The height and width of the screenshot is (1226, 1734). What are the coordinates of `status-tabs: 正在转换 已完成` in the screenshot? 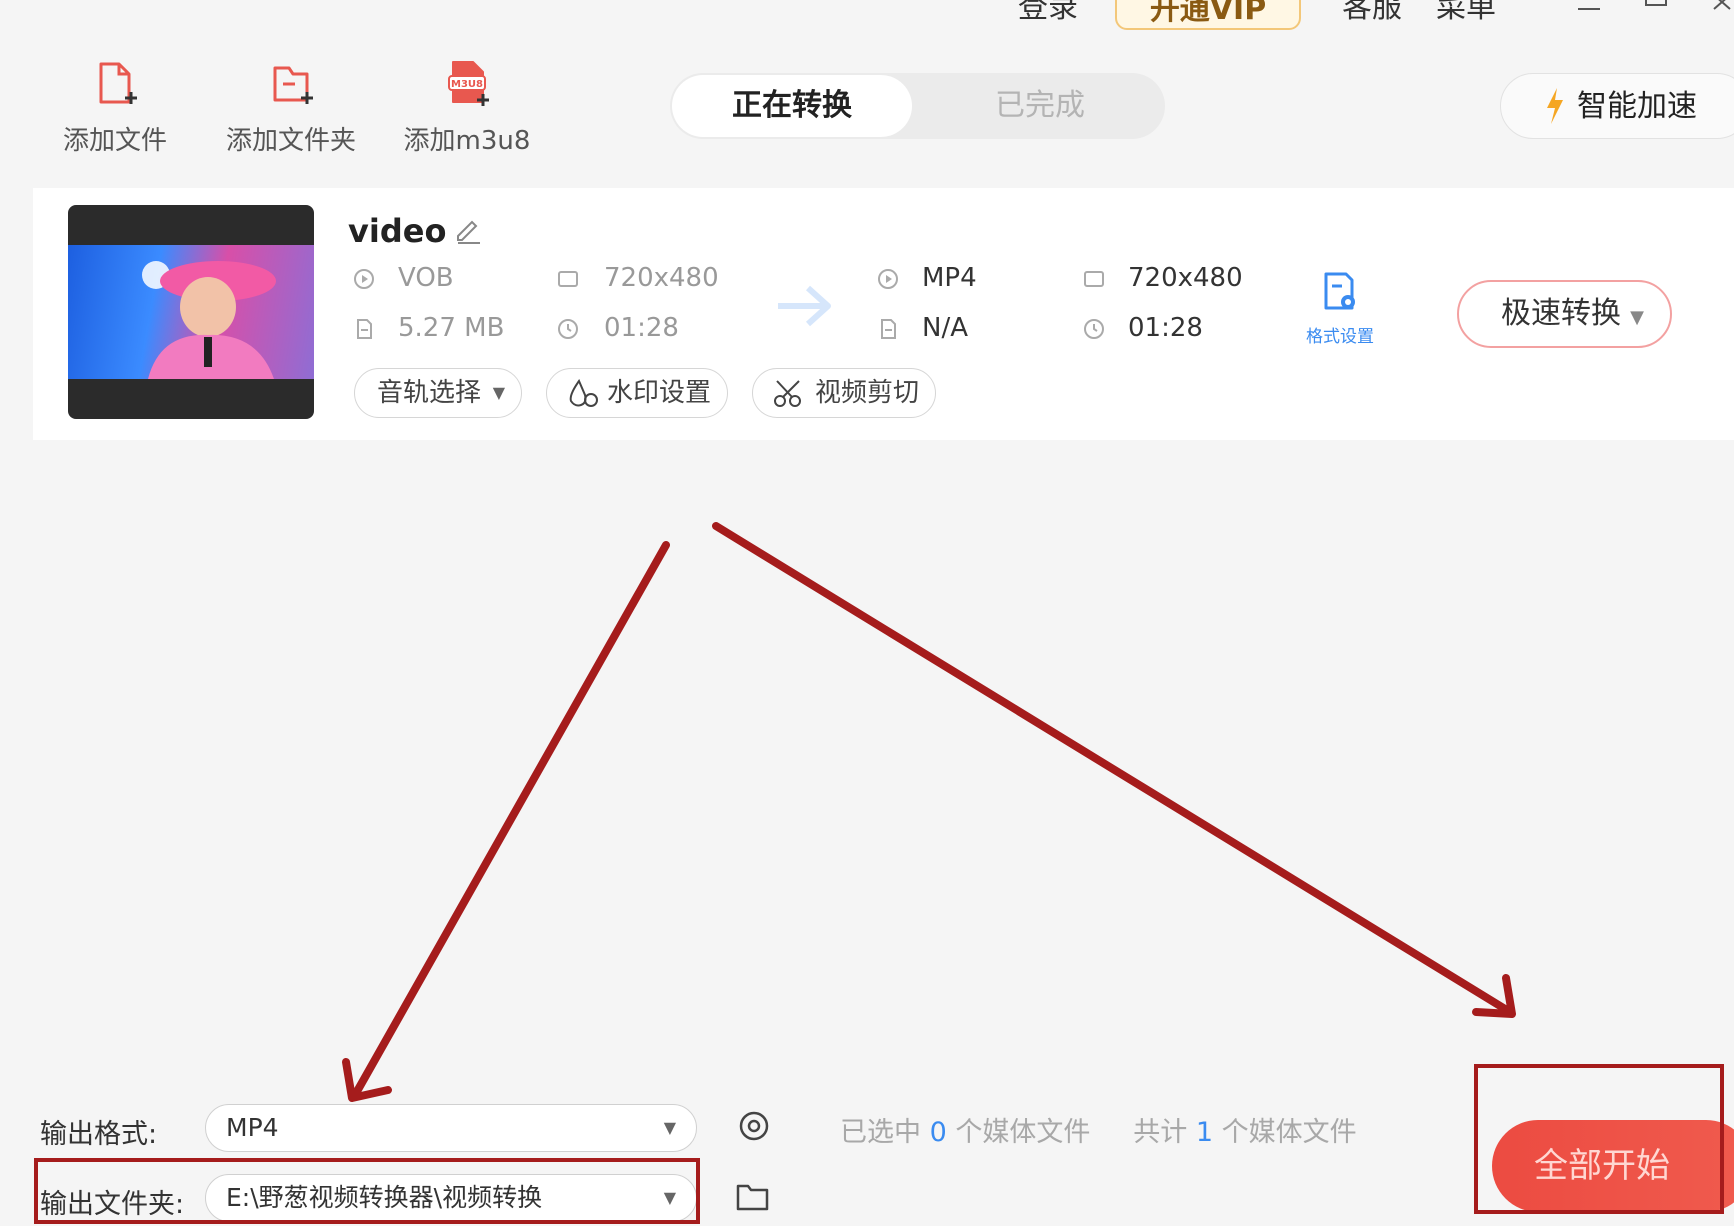 It's located at (917, 106).